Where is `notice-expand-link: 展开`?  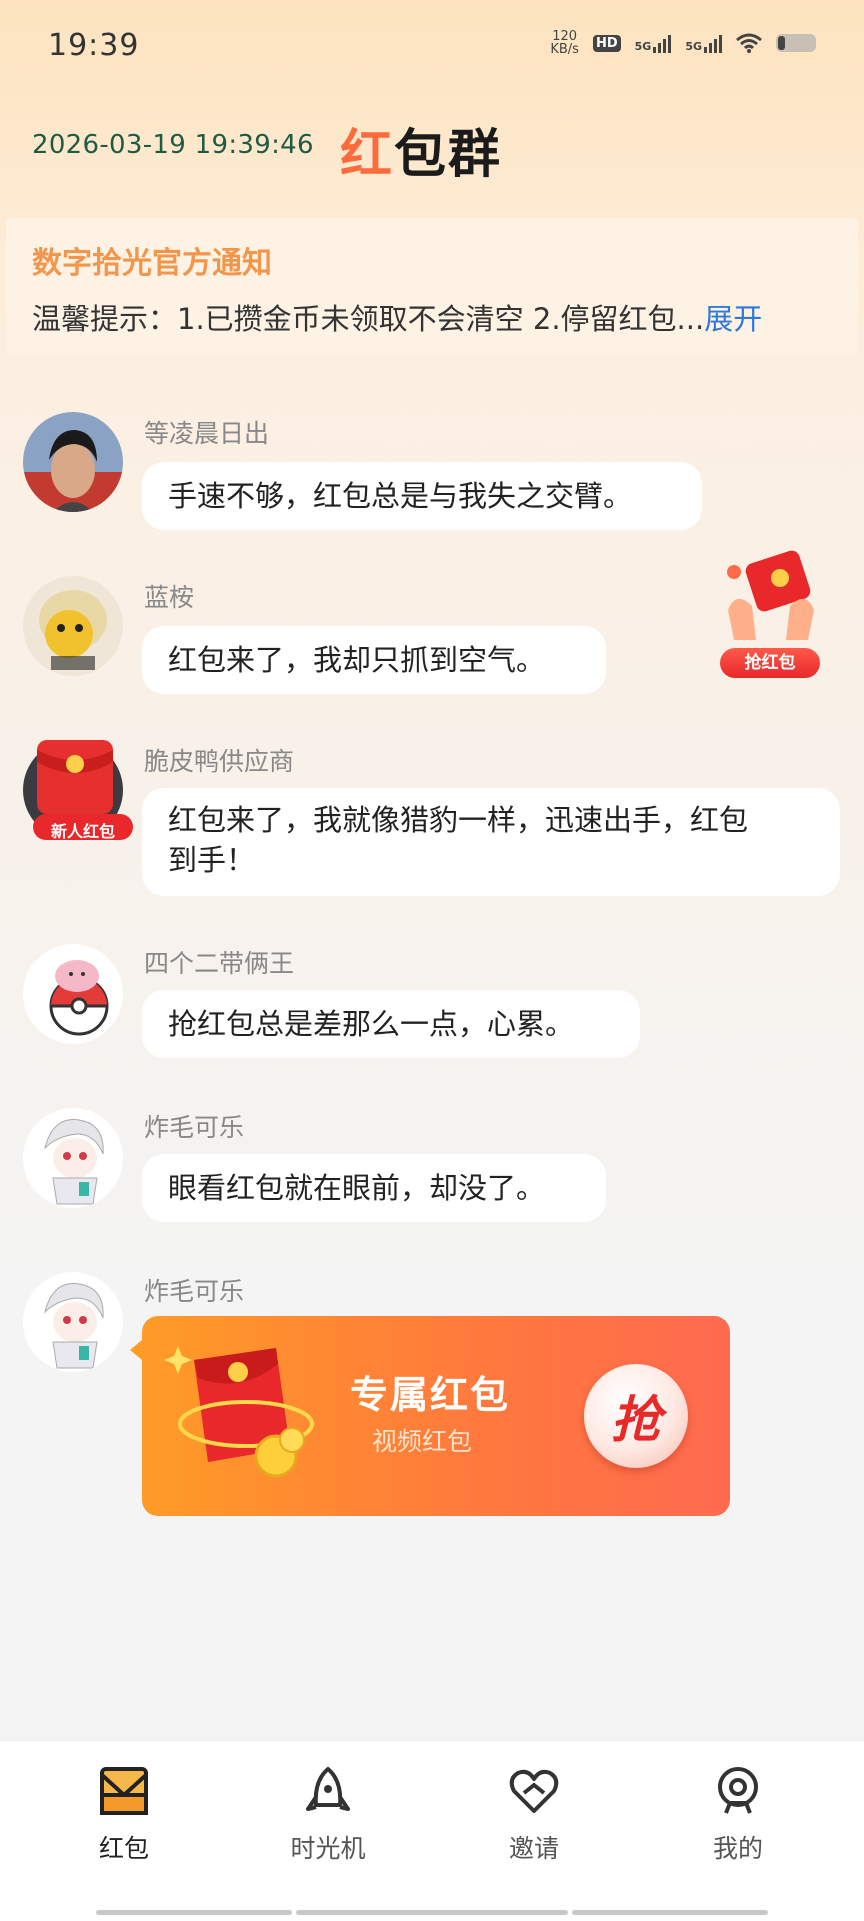 notice-expand-link: 展开 is located at coordinates (733, 319).